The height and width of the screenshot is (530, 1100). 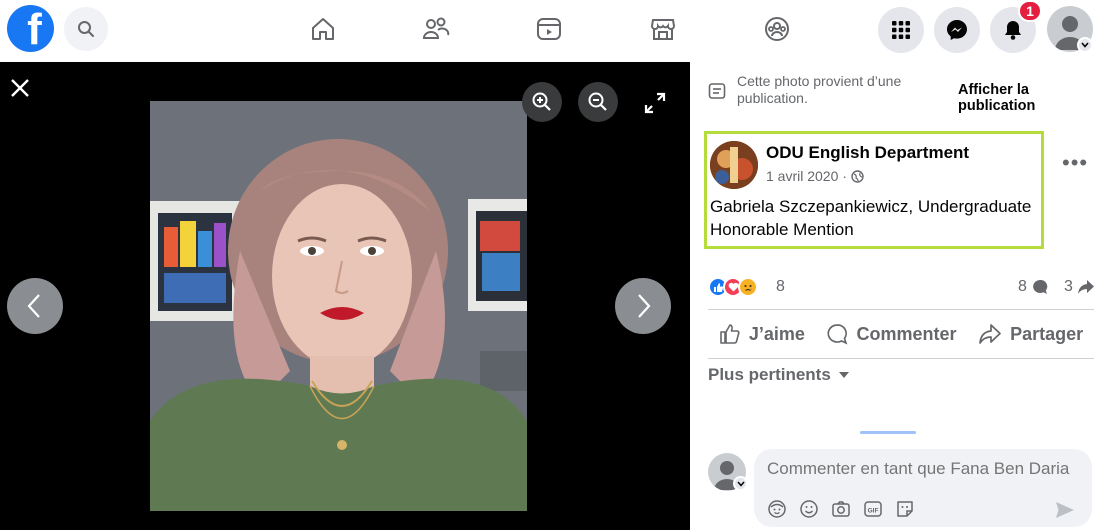 I want to click on composer-tools: GIF, so click(x=841, y=509).